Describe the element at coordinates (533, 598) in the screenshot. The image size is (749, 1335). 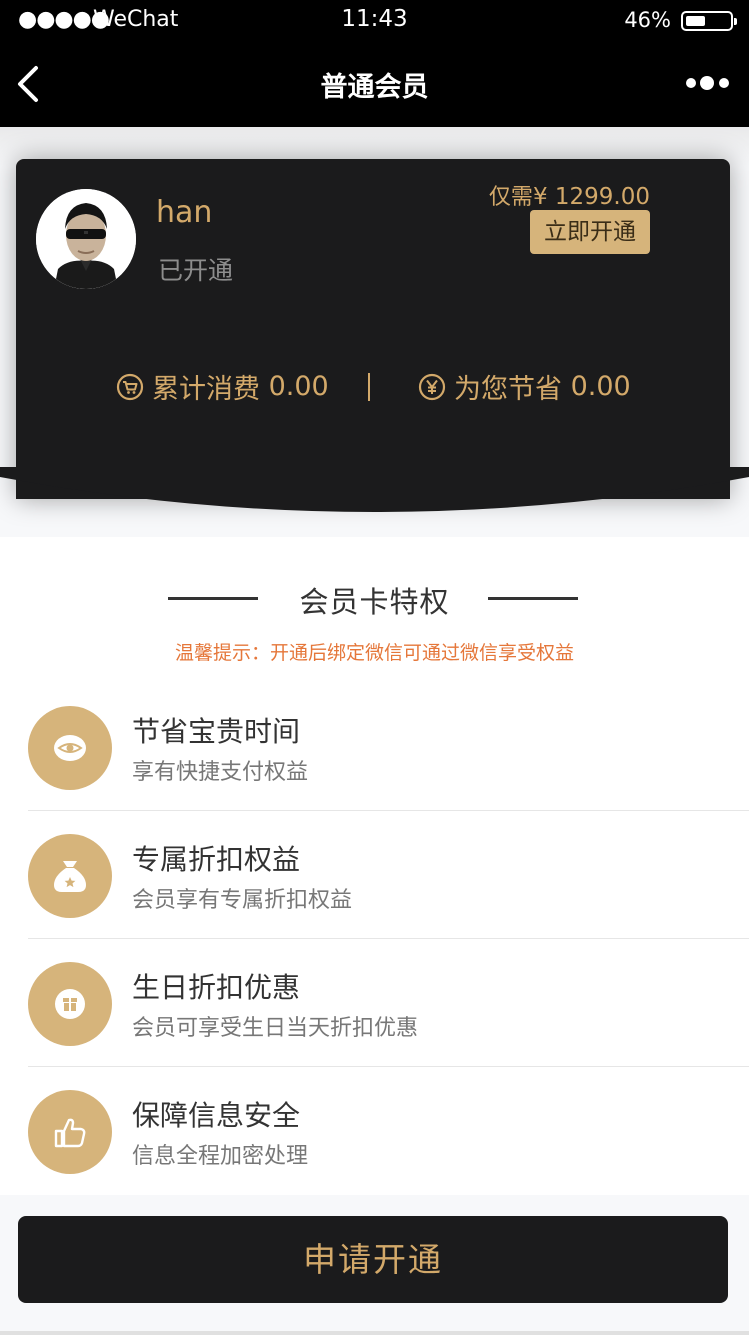
I see `title-line-right` at that location.